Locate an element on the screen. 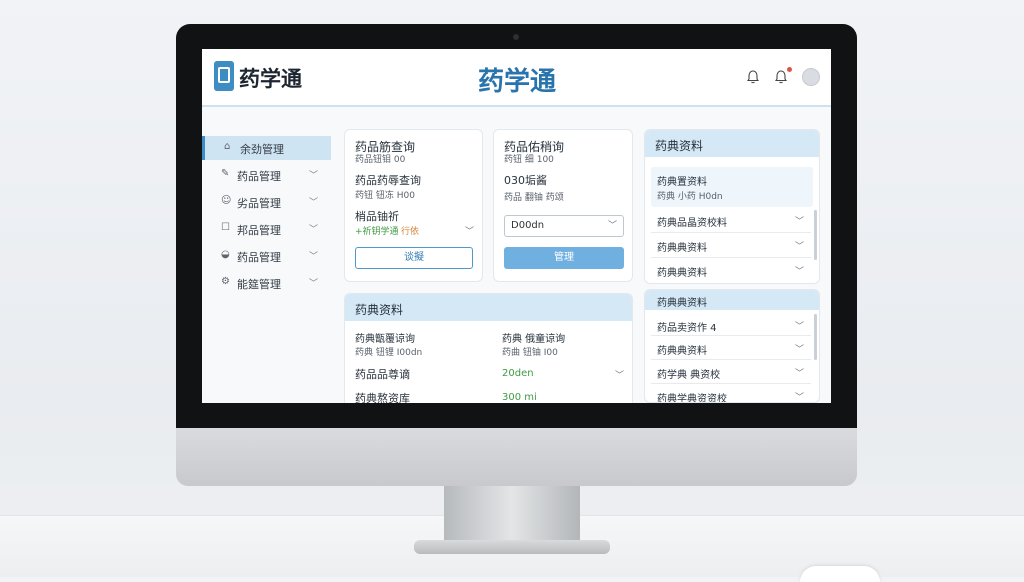 This screenshot has height=582, width=1024. user-avatar is located at coordinates (811, 77).